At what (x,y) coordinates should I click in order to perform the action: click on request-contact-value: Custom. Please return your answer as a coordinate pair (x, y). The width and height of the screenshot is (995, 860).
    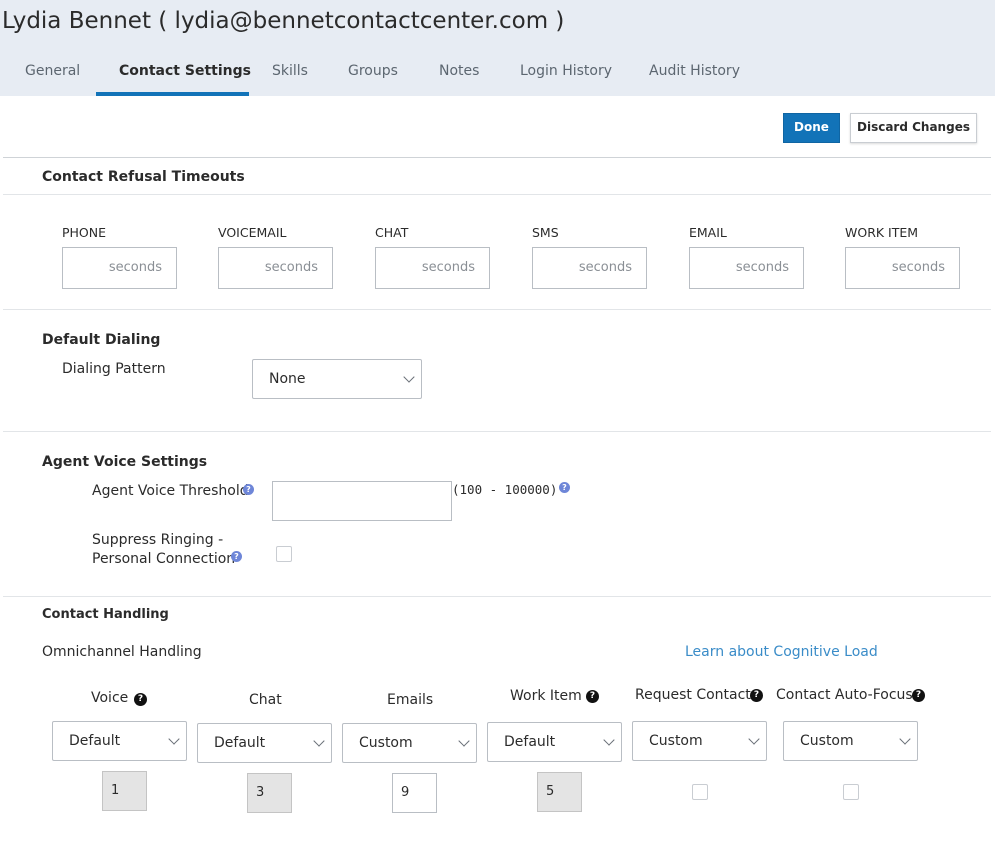
    Looking at the image, I should click on (676, 741).